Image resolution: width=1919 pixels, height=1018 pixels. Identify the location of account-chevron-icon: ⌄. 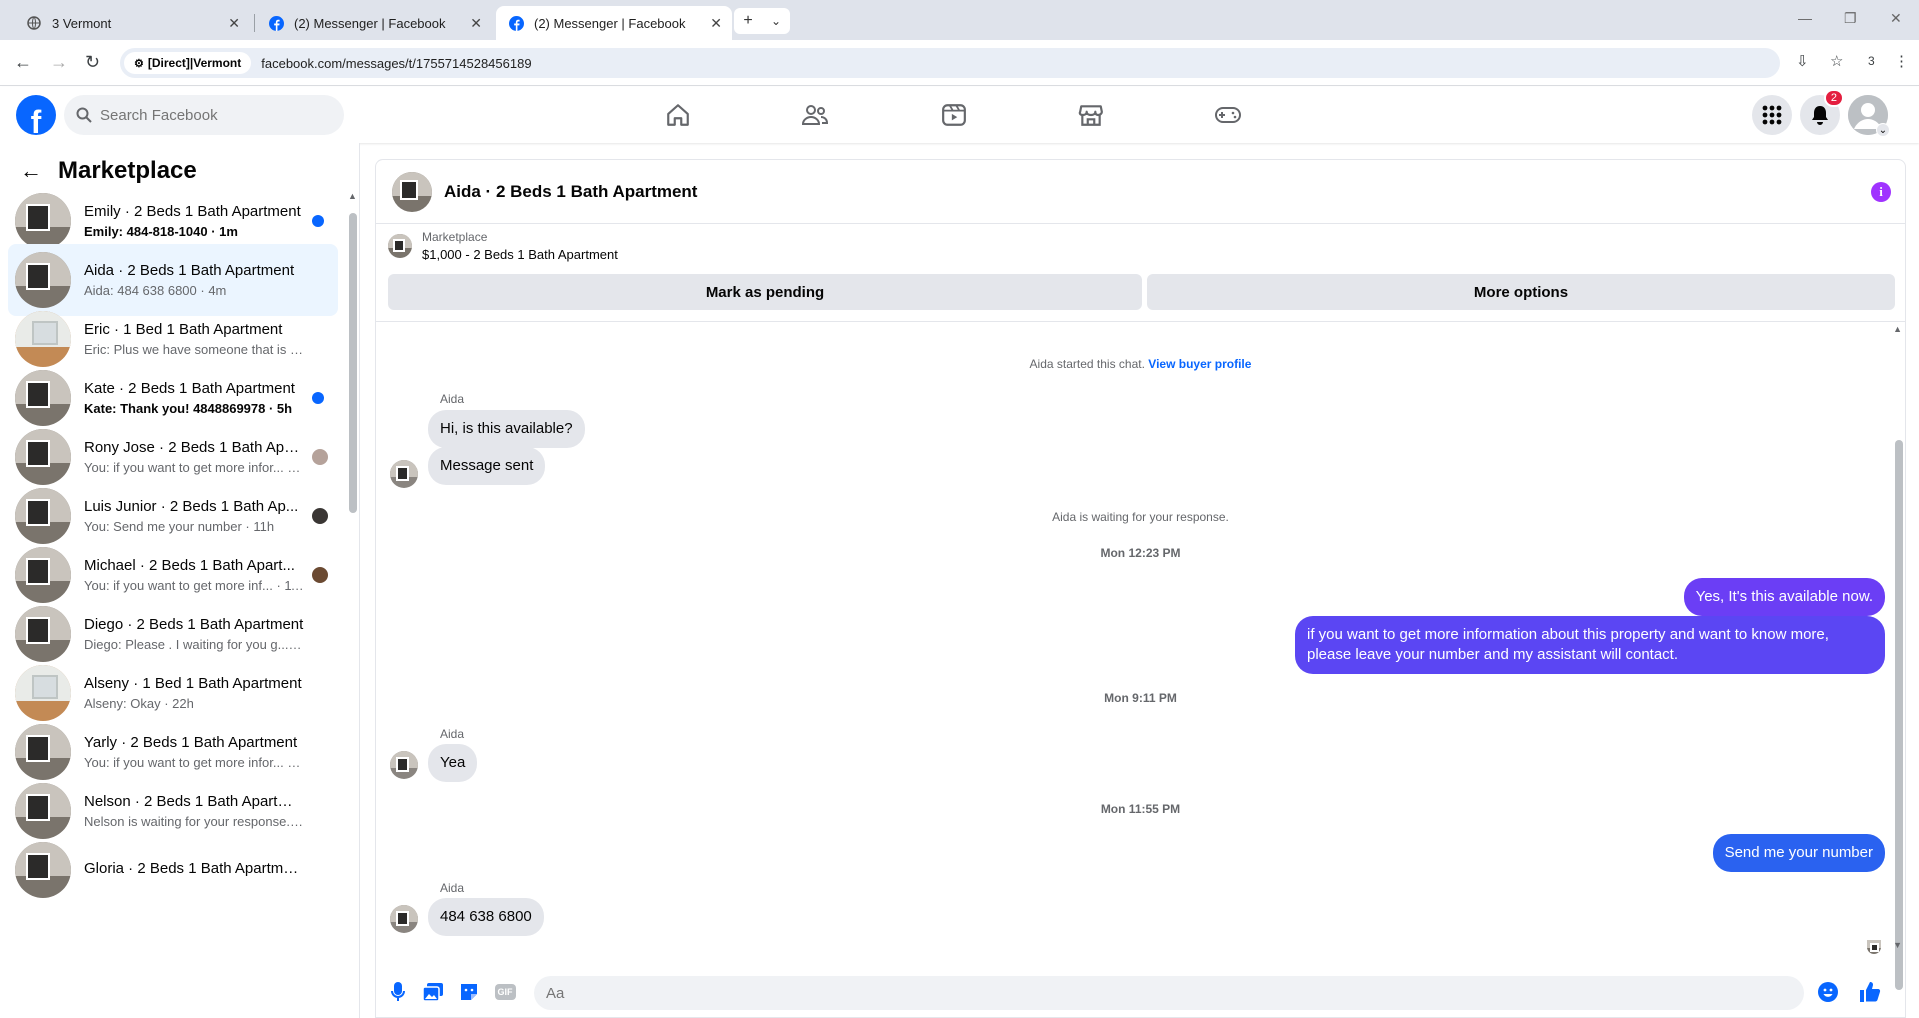
(1883, 130).